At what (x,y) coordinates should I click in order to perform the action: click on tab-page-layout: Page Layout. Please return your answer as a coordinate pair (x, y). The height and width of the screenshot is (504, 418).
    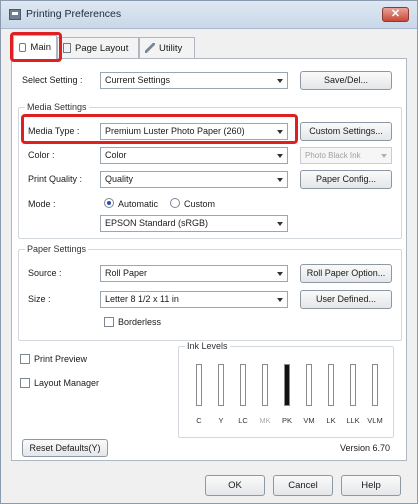
    Looking at the image, I should click on (98, 47).